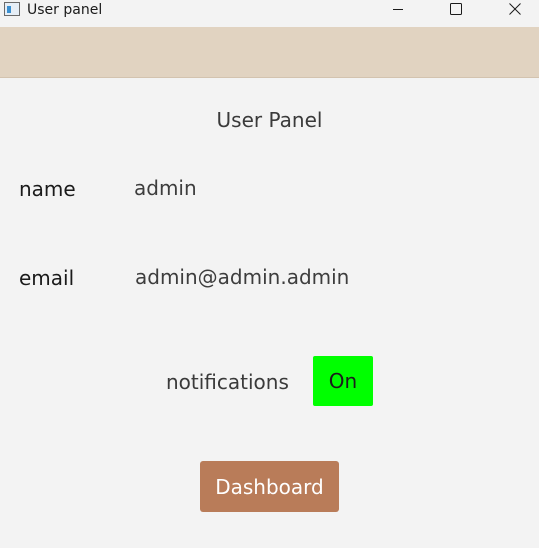 This screenshot has height=548, width=539. Describe the element at coordinates (269, 52) in the screenshot. I see `header-band` at that location.